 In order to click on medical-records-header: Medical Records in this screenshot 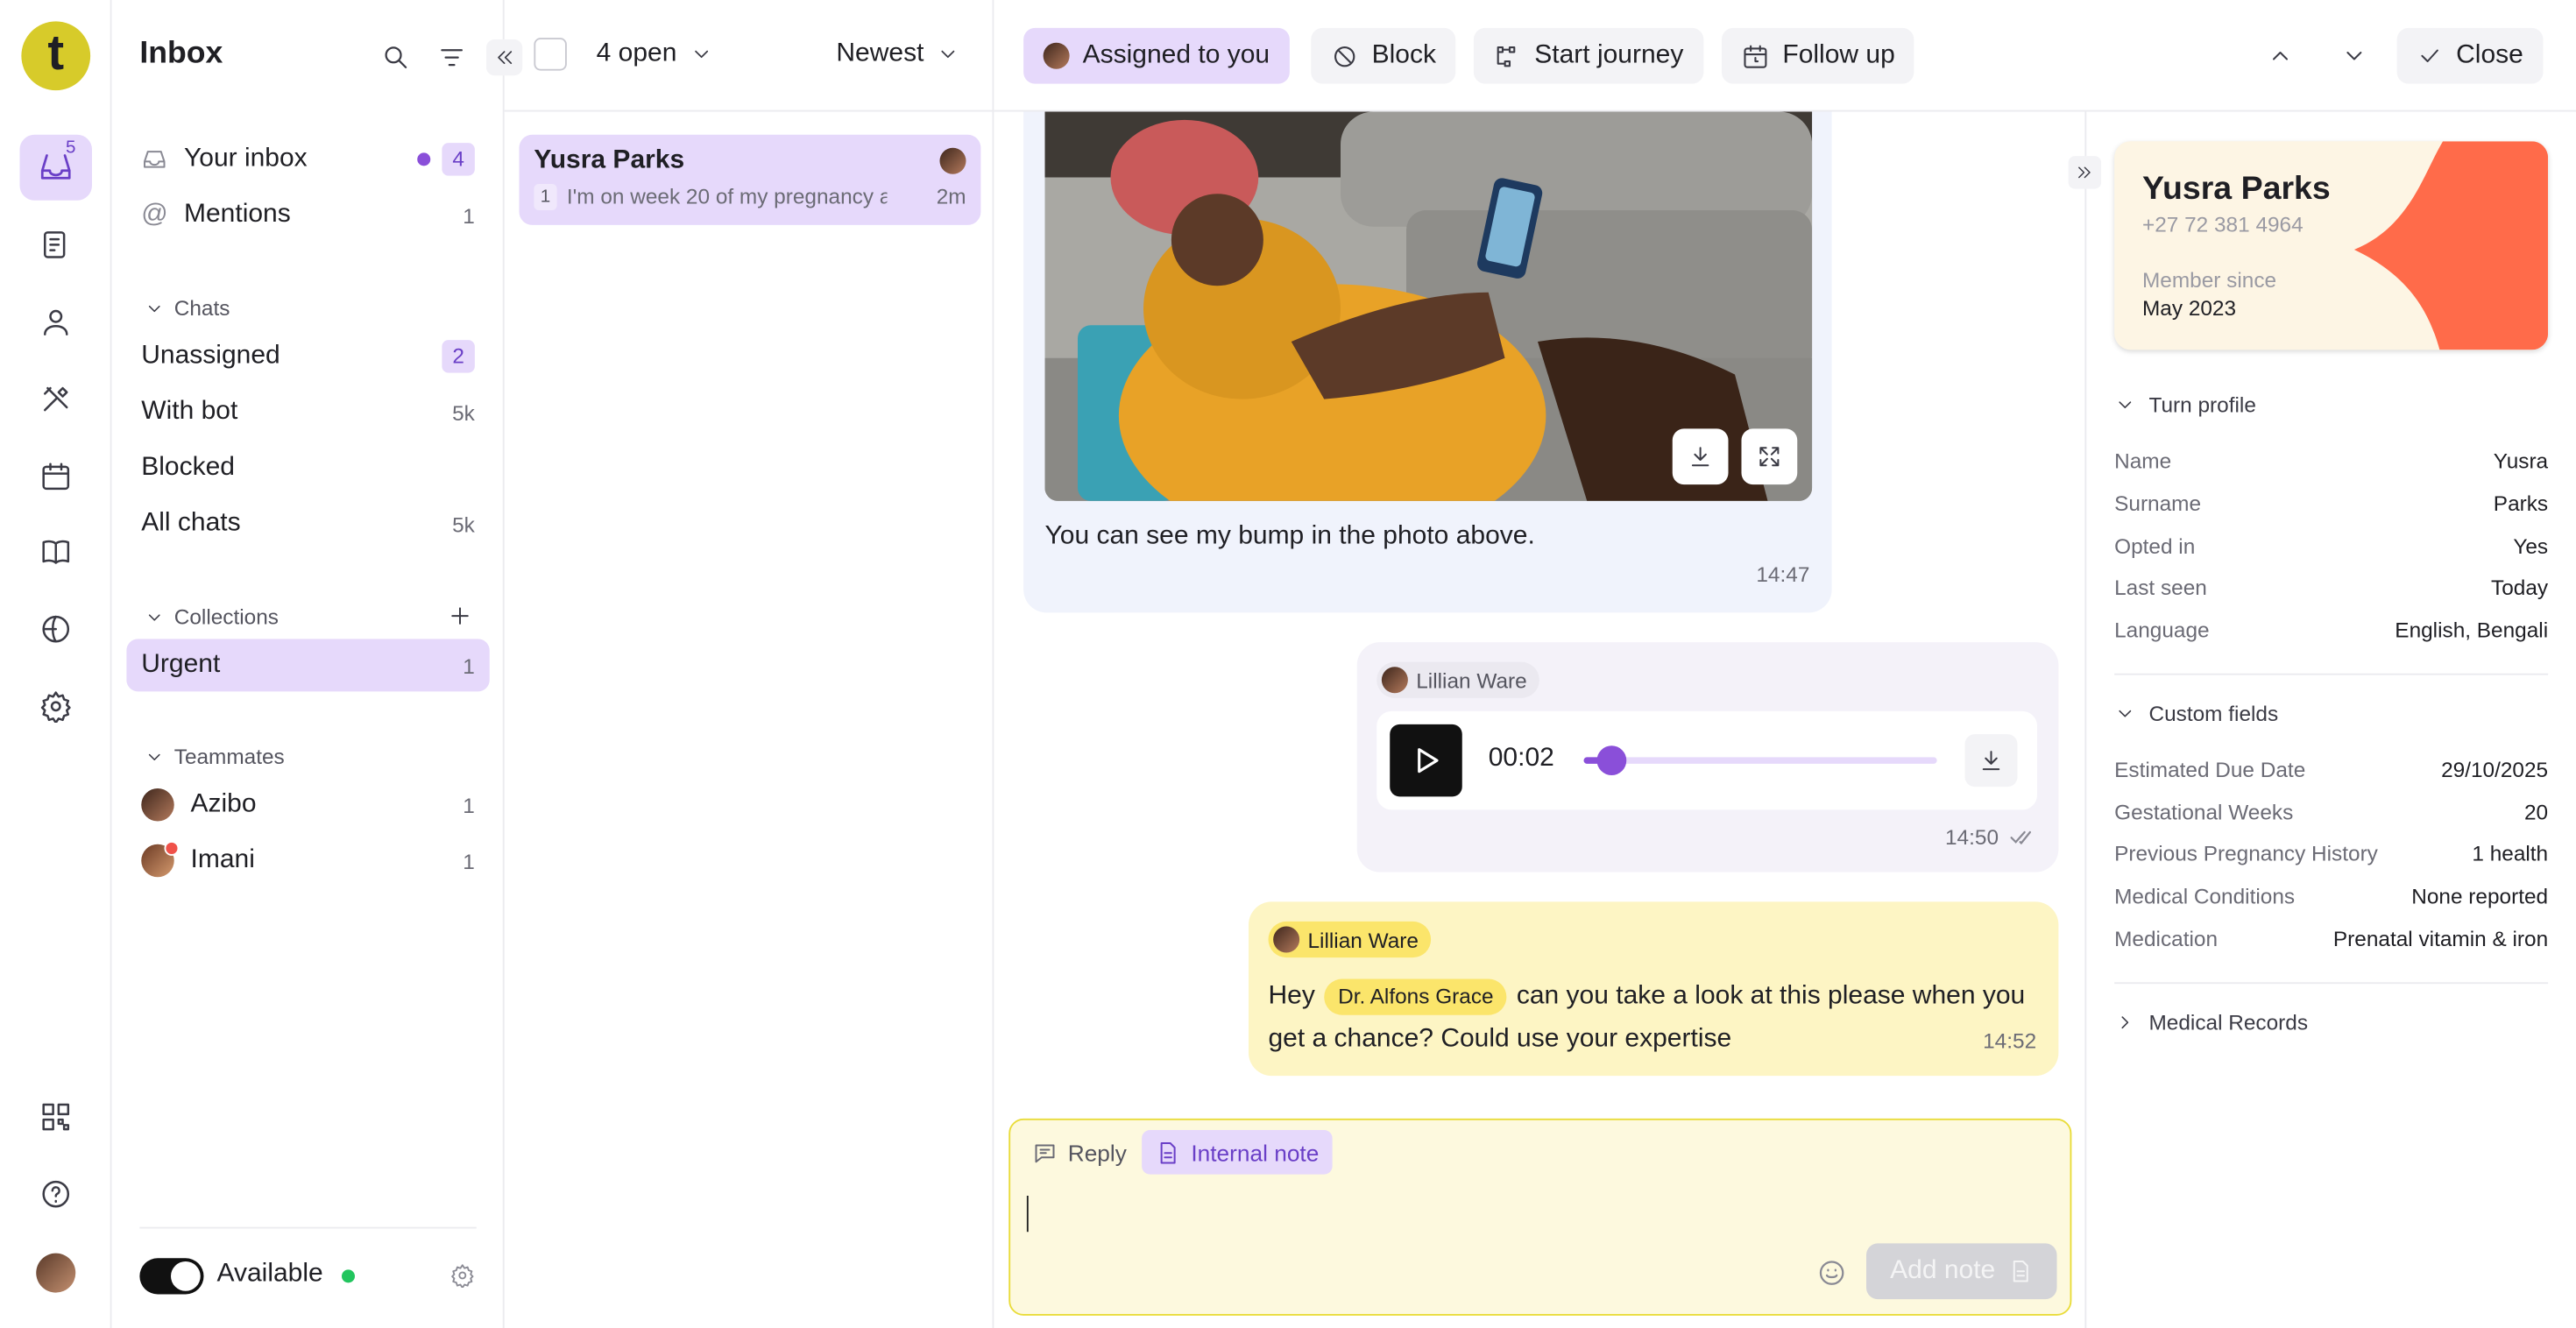, I will do `click(2211, 1023)`.